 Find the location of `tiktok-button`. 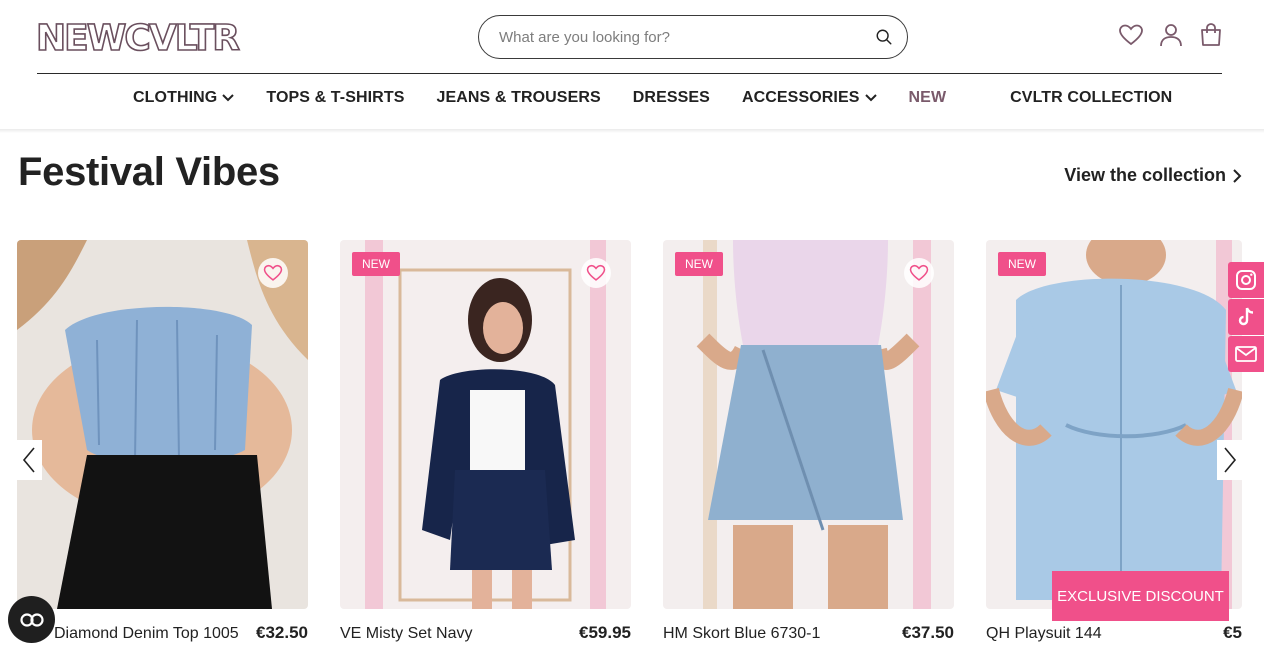

tiktok-button is located at coordinates (1246, 317).